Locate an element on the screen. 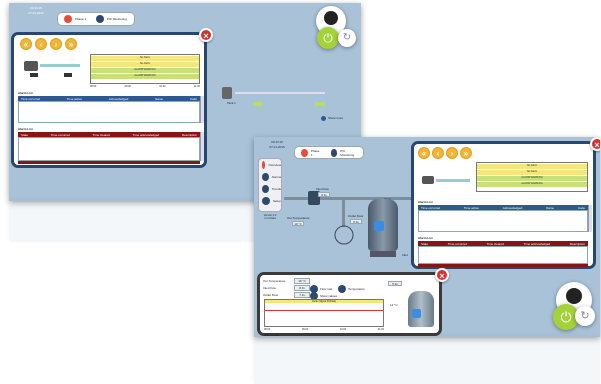 The width and height of the screenshot is (601, 384). date-text: 07-01-2015 is located at coordinates (36, 13).